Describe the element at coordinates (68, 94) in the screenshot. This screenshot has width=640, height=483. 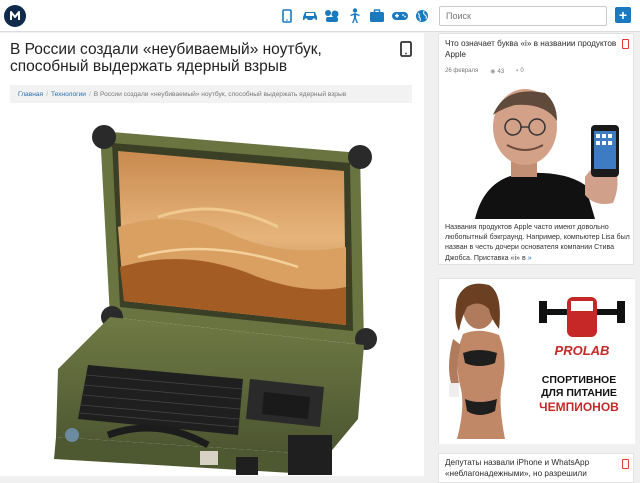
I see `breadcrumb-section: Технологии` at that location.